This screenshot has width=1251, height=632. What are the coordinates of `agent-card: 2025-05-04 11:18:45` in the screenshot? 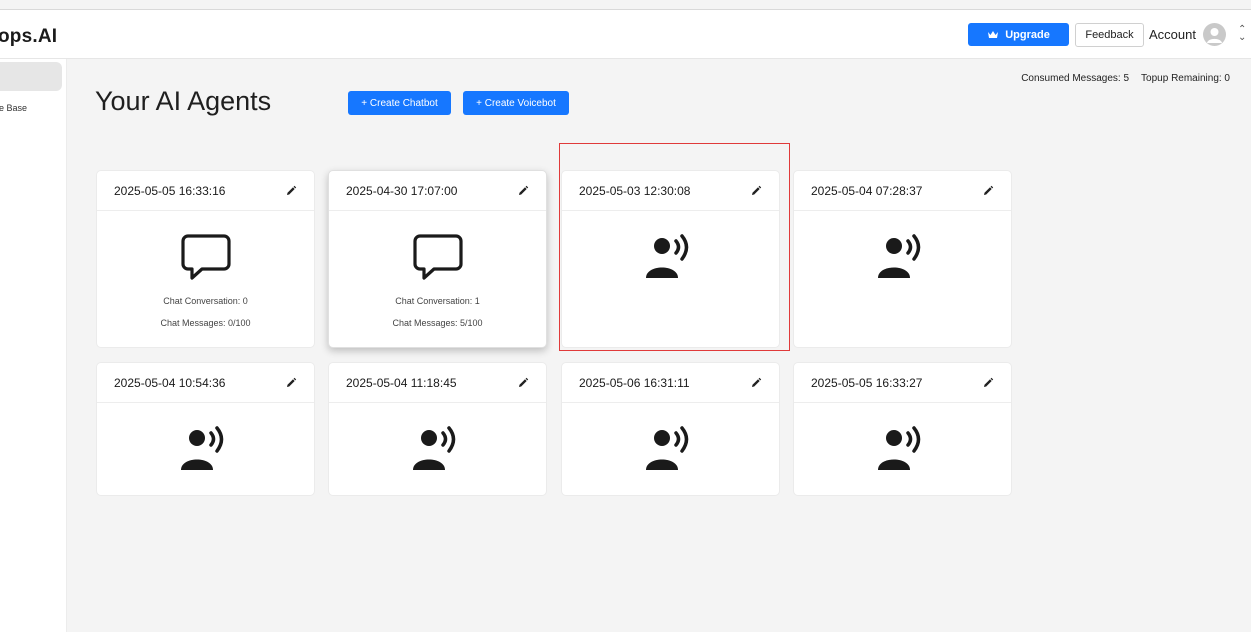 It's located at (437, 429).